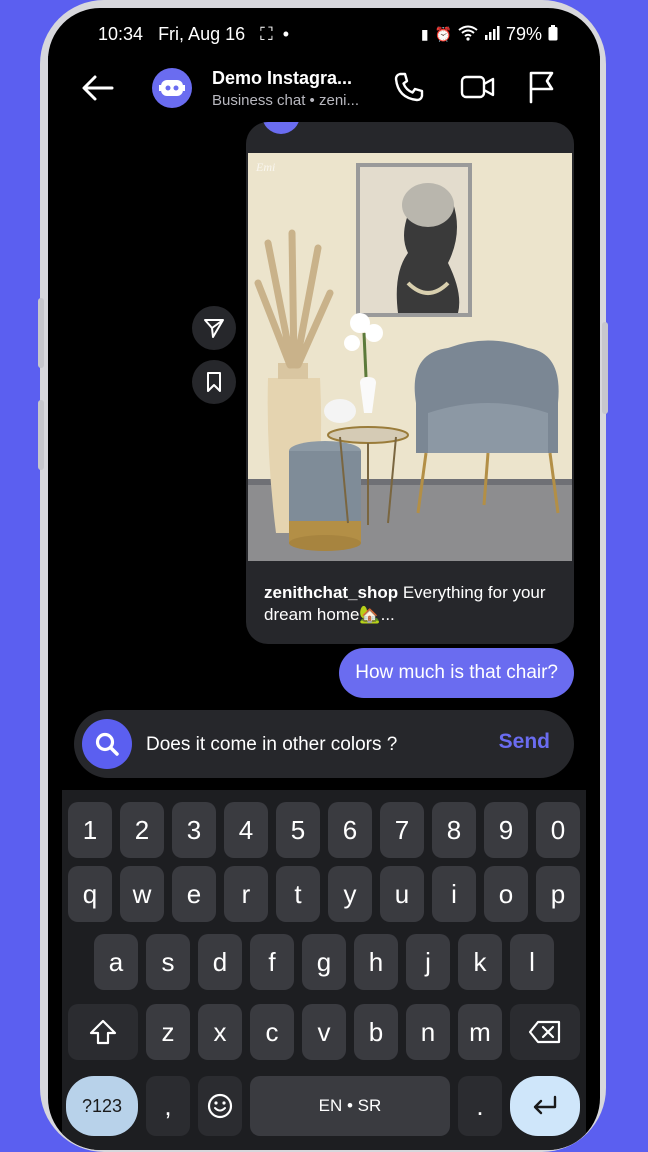  Describe the element at coordinates (553, 34) in the screenshot. I see `battery-icon` at that location.